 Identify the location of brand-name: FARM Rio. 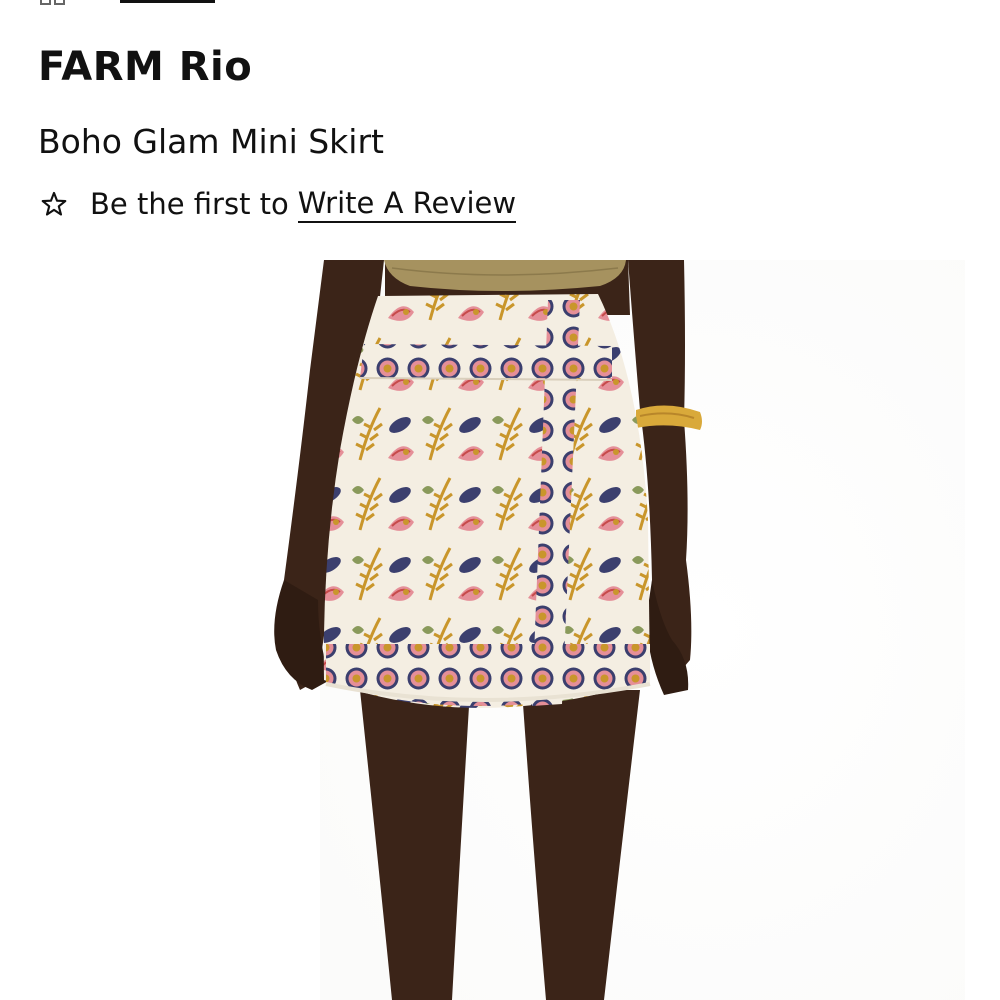
(145, 67).